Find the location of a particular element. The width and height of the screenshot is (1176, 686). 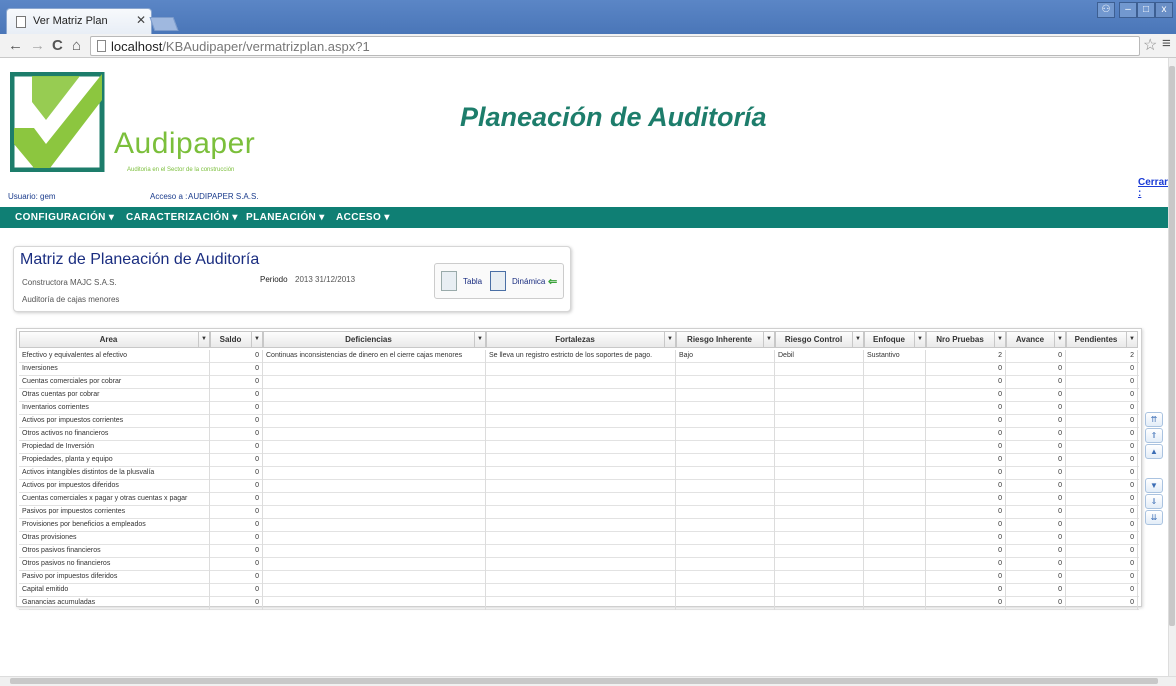

reload-icon: C is located at coordinates (57, 45).